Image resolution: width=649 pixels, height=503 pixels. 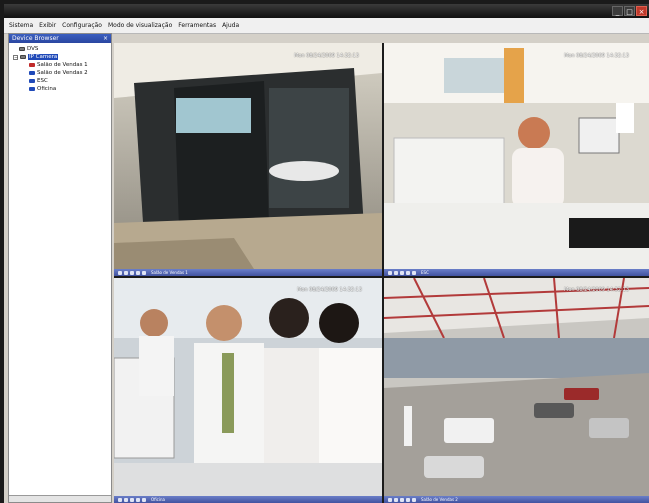 I want to click on maximize-button: □, so click(x=629, y=11).